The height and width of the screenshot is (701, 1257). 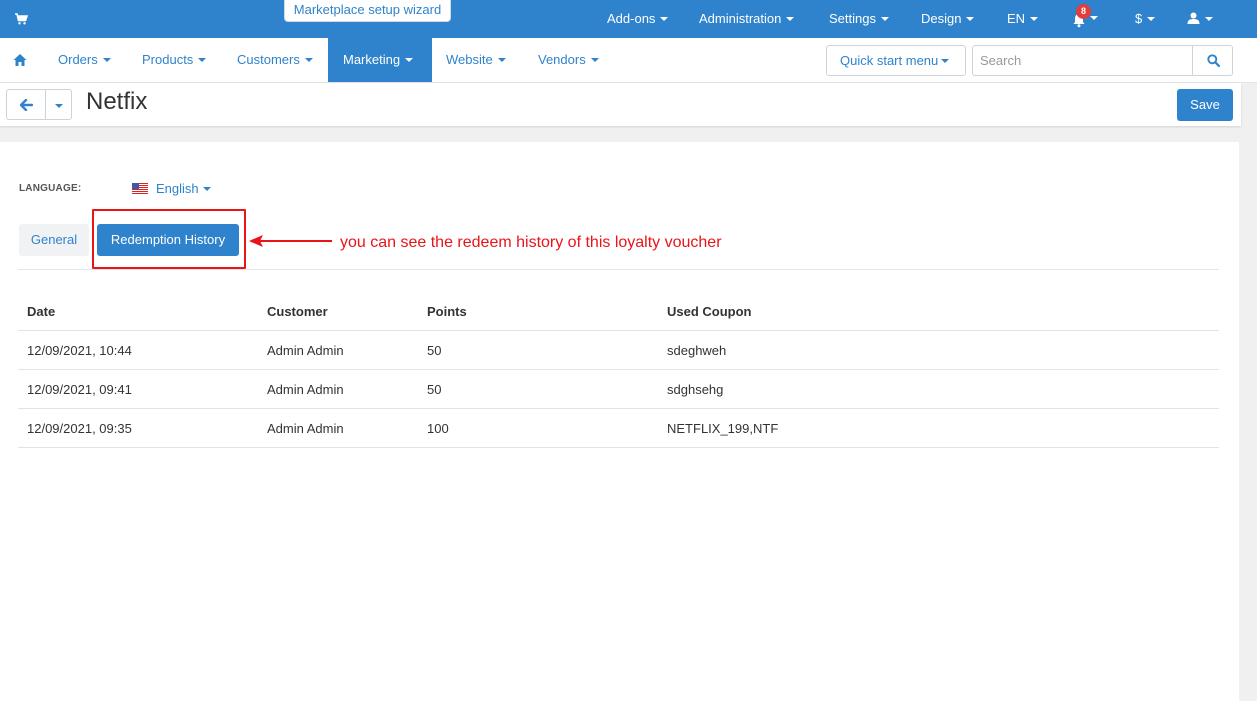 I want to click on topnav-design: Design, so click(x=948, y=19).